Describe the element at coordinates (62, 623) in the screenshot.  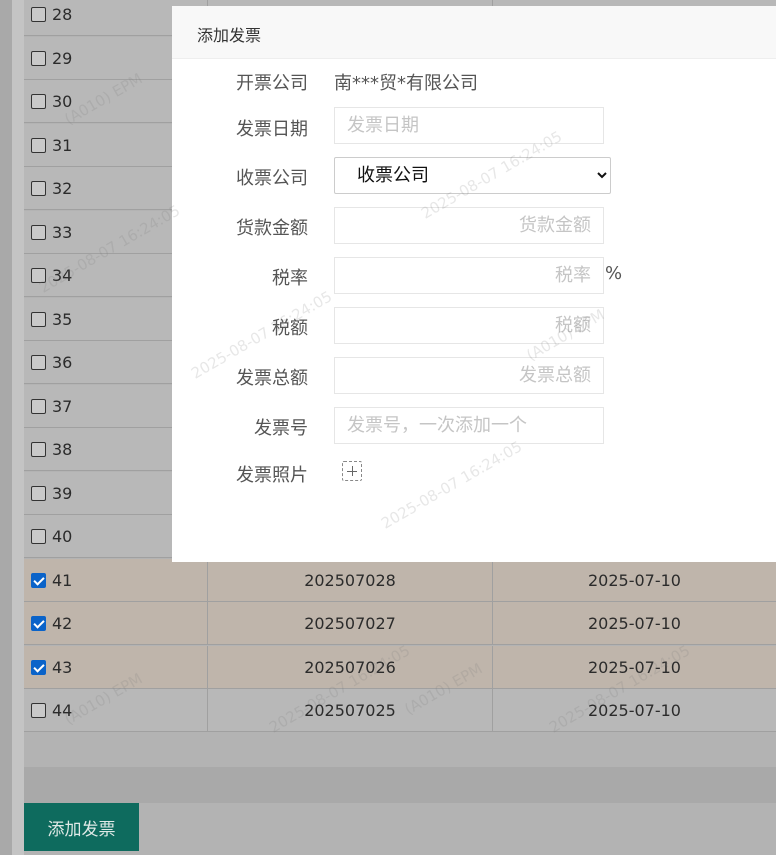
I see `row-number: 42` at that location.